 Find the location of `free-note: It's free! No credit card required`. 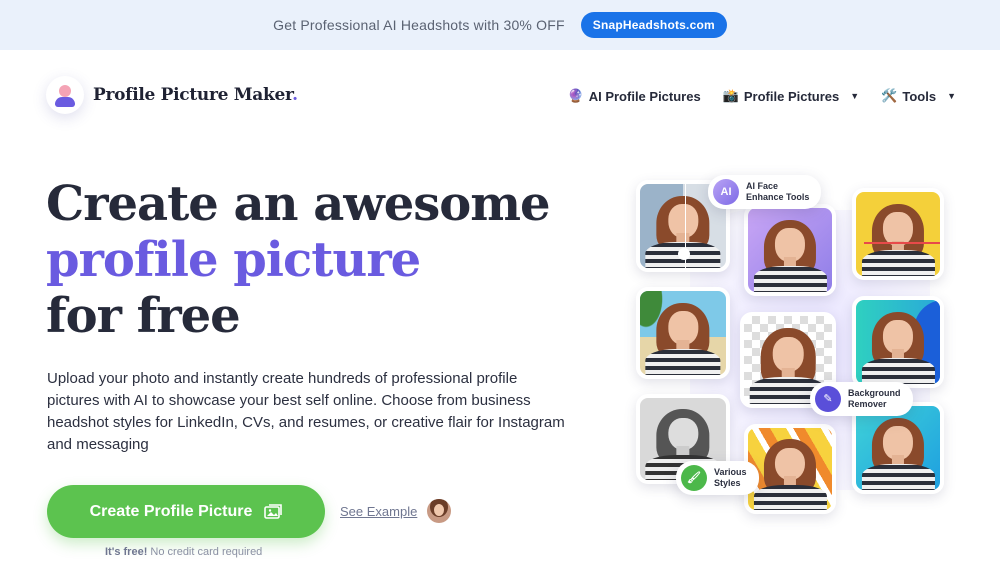

free-note: It's free! No credit card required is located at coordinates (184, 552).